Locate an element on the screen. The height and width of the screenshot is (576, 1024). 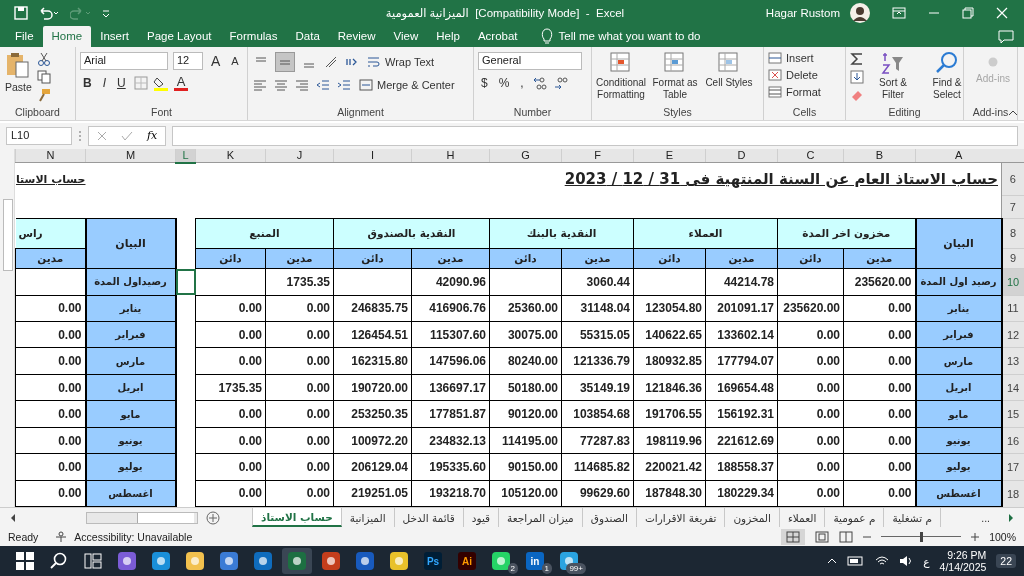
vertical-align-icon is located at coordinates (285, 61).